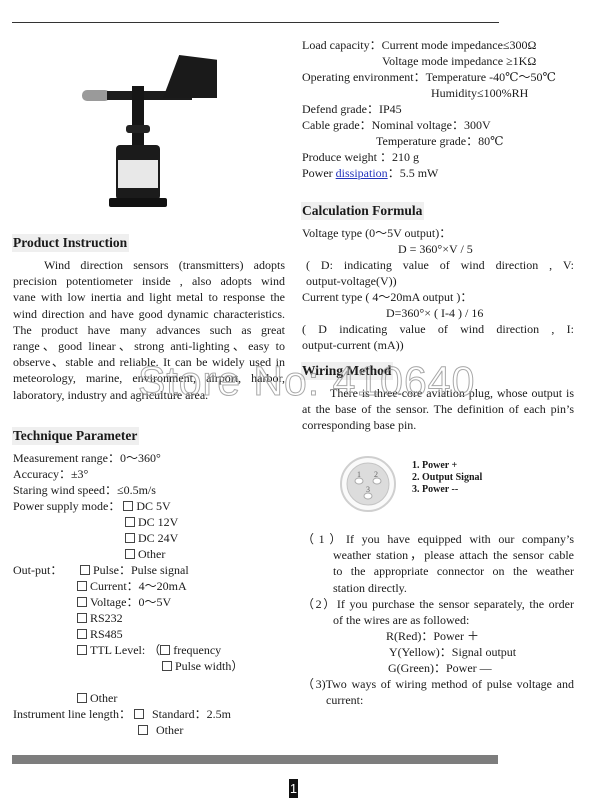 The height and width of the screenshot is (800, 597). I want to click on current-type: Current type ( 4～20mA output )：, so click(387, 297).